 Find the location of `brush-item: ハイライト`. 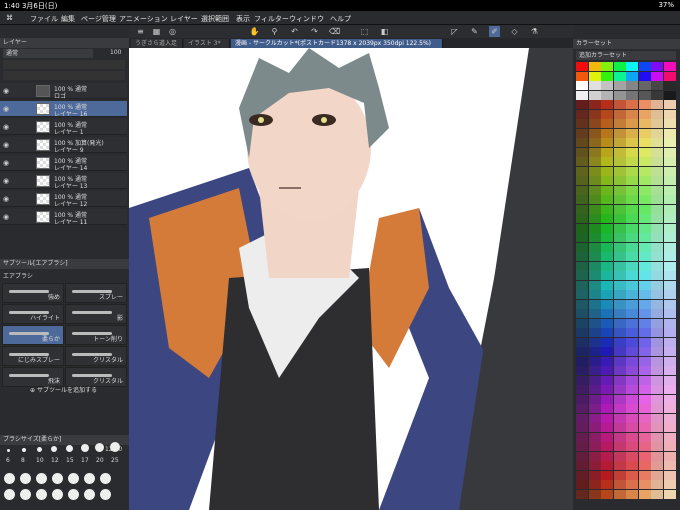

brush-item: ハイライト is located at coordinates (33, 314).